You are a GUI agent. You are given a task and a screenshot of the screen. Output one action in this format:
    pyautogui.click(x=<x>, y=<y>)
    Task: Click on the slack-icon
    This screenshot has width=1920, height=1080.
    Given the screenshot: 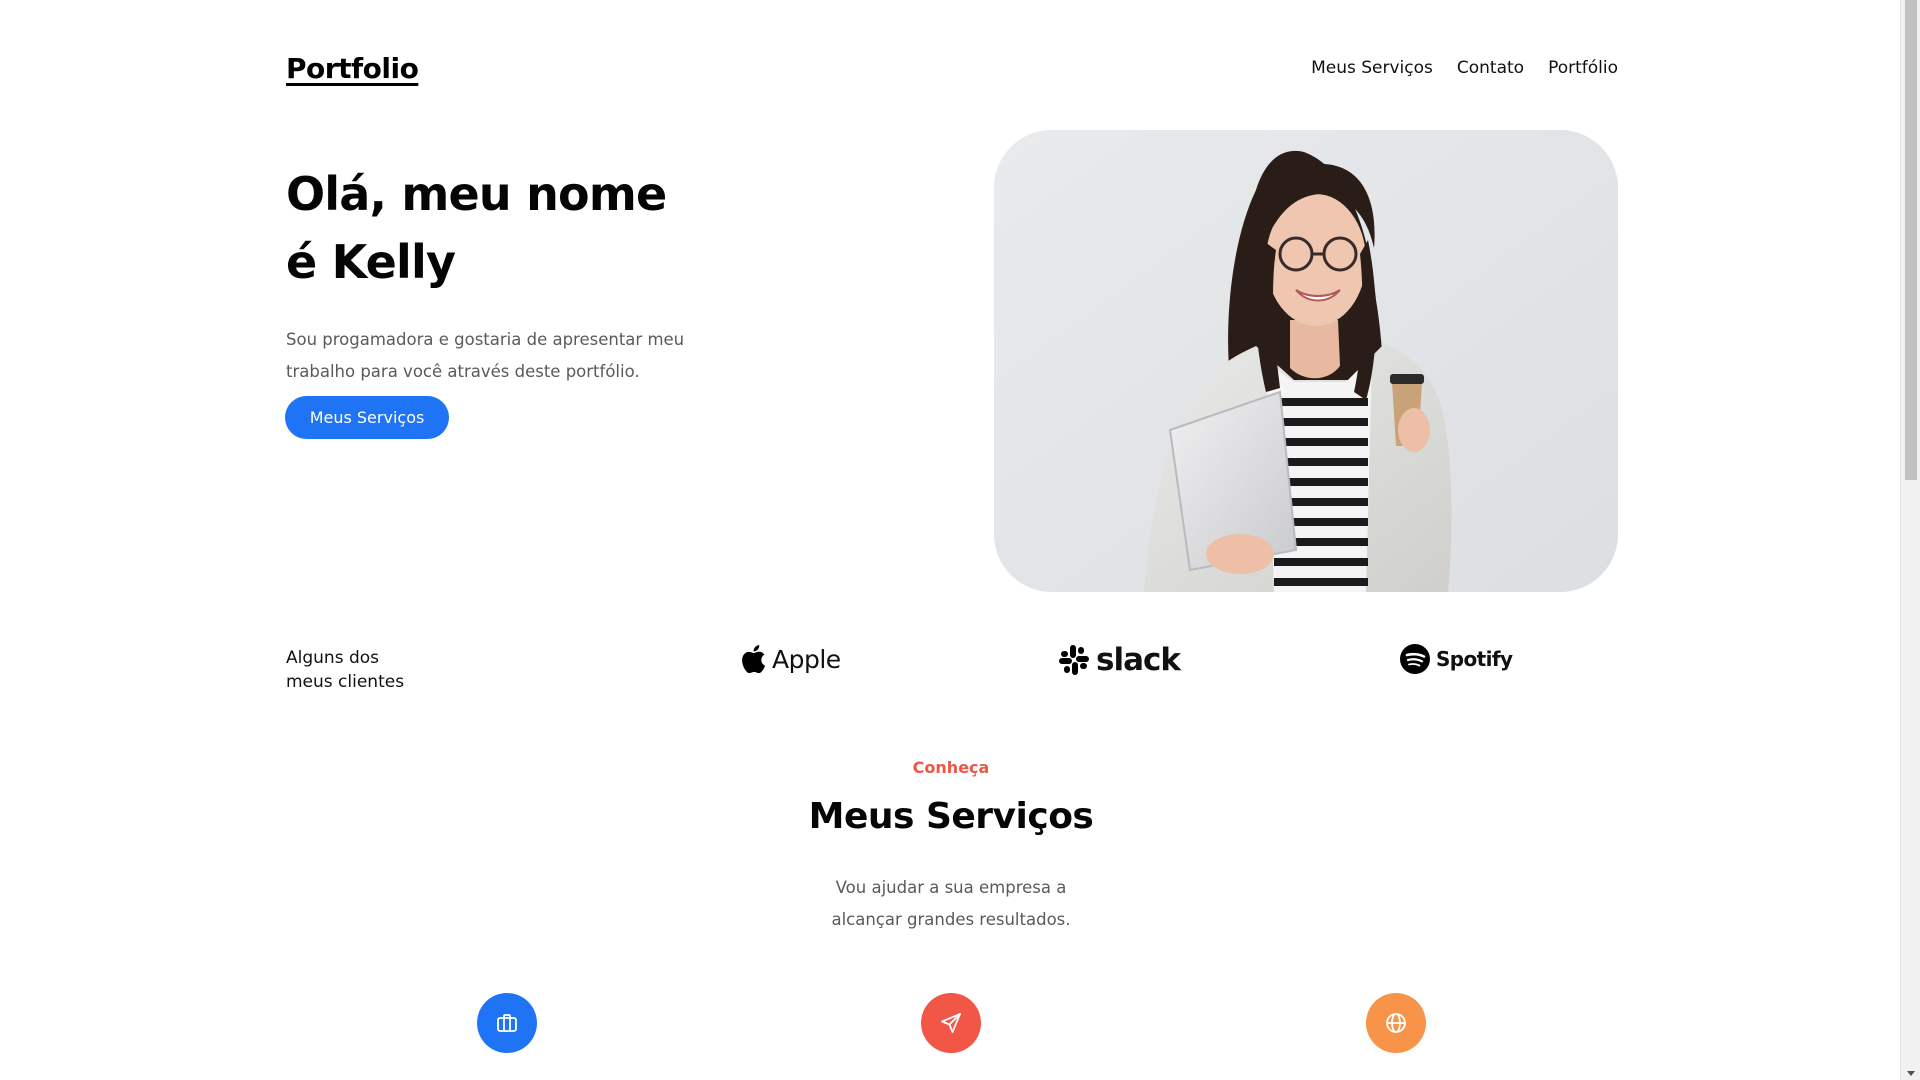 What is the action you would take?
    pyautogui.click(x=1074, y=660)
    